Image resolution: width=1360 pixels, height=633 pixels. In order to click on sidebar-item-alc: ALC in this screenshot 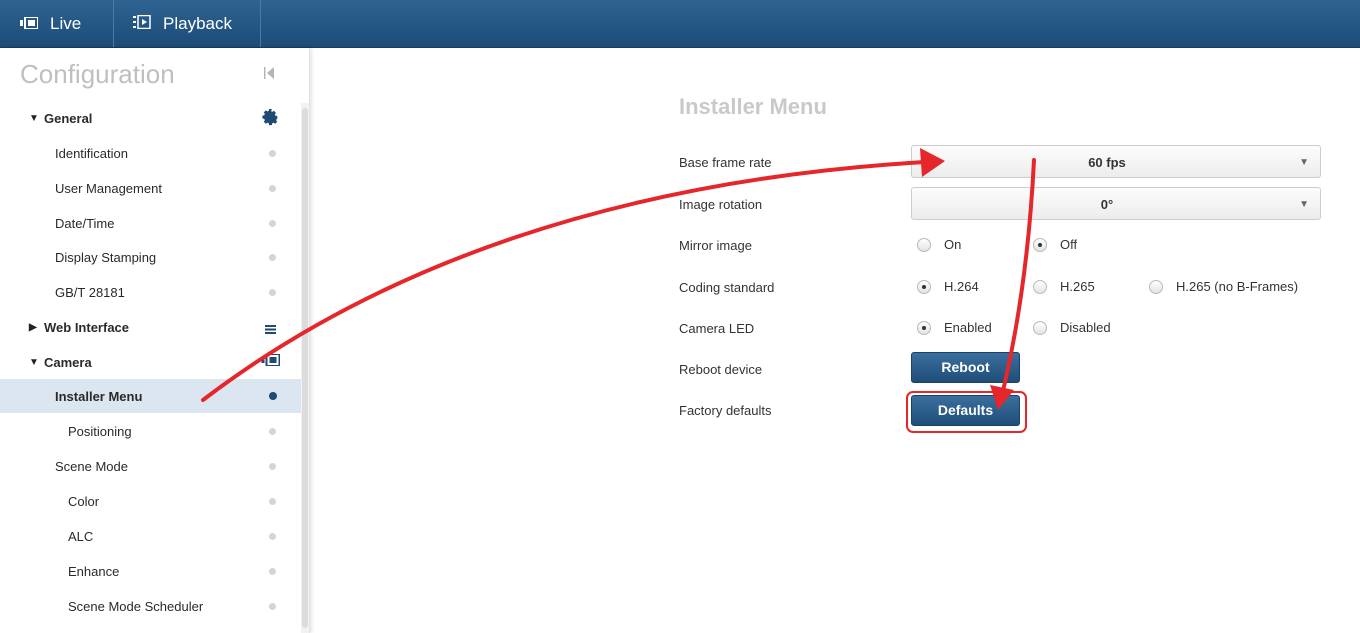, I will do `click(150, 536)`.